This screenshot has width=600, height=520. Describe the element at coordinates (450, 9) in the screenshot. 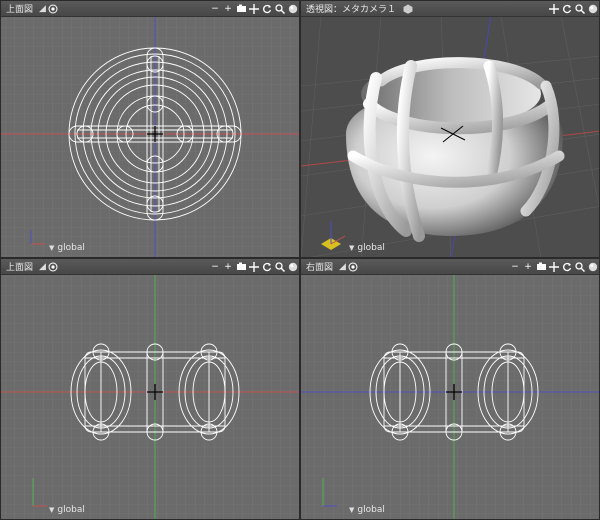

I see `viewport-header: 透視図：メタカメラ１` at that location.